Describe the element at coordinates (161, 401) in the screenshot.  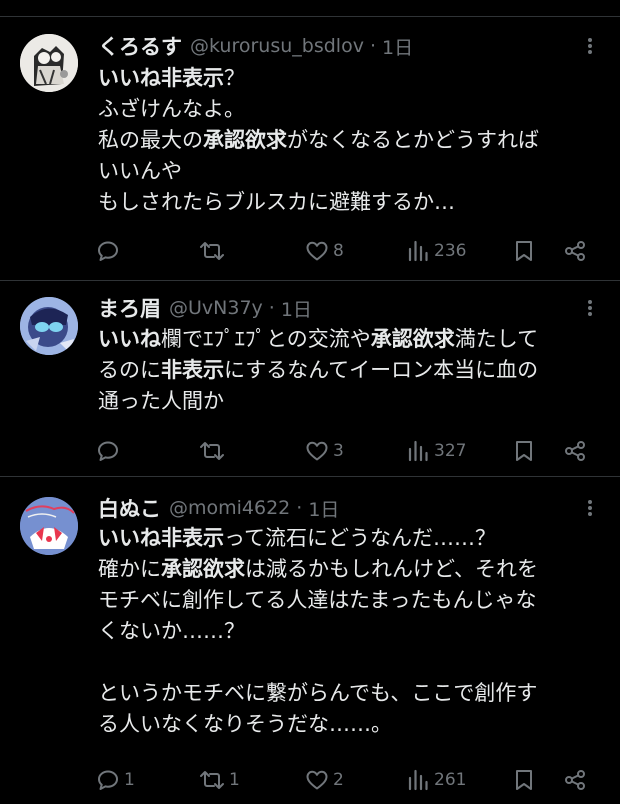
I see `text-run: 通った人間か` at that location.